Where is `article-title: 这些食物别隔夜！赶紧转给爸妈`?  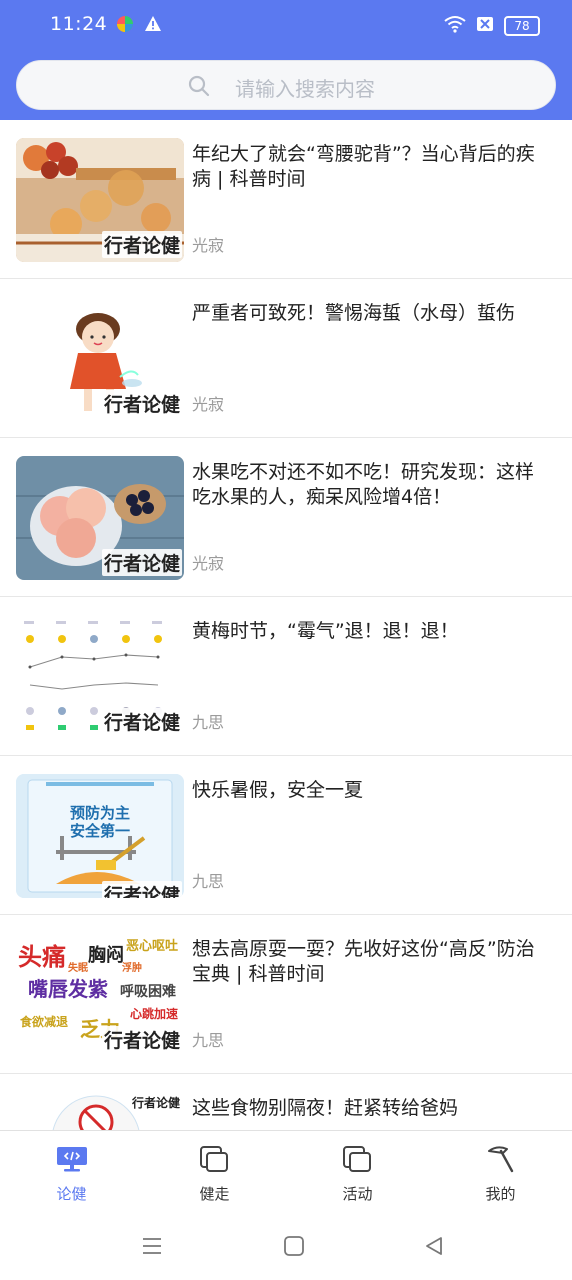
article-title: 这些食物别隔夜！赶紧转给爸妈 is located at coordinates (372, 1108).